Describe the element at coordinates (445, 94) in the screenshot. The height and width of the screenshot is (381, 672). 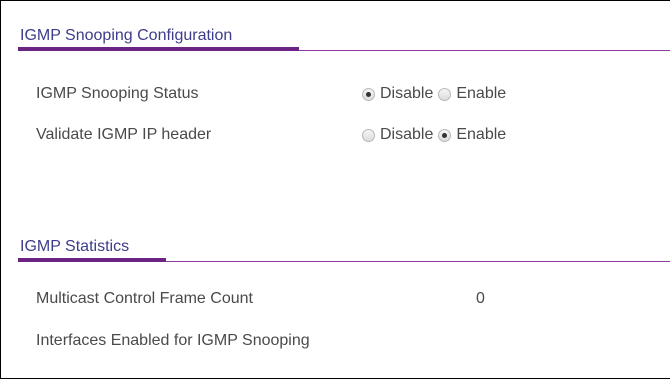
I see `igmp-snooping-status-enable-radio` at that location.